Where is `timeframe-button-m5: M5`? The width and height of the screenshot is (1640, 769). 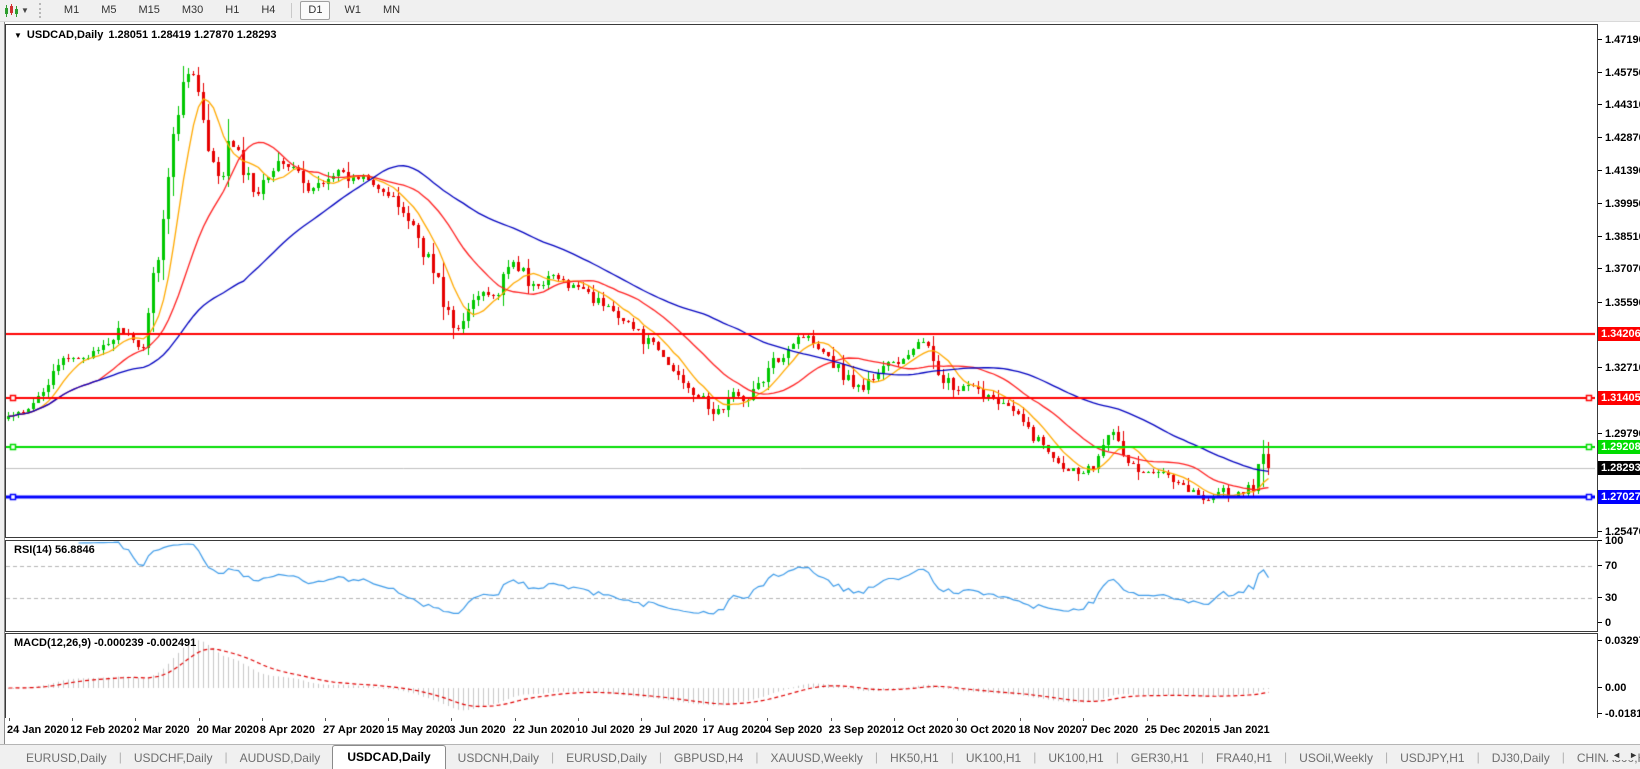
timeframe-button-m5: M5 is located at coordinates (108, 10).